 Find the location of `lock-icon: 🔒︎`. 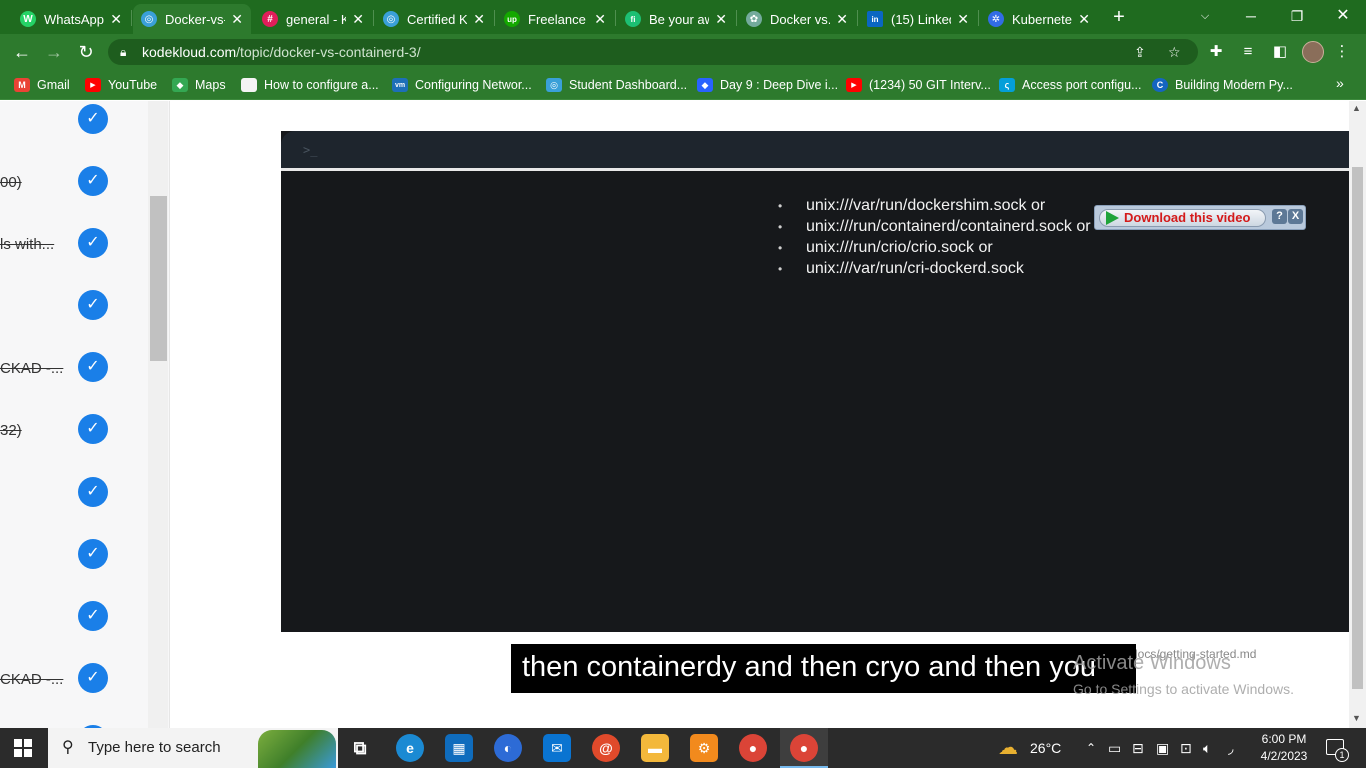

lock-icon: 🔒︎ is located at coordinates (123, 52).